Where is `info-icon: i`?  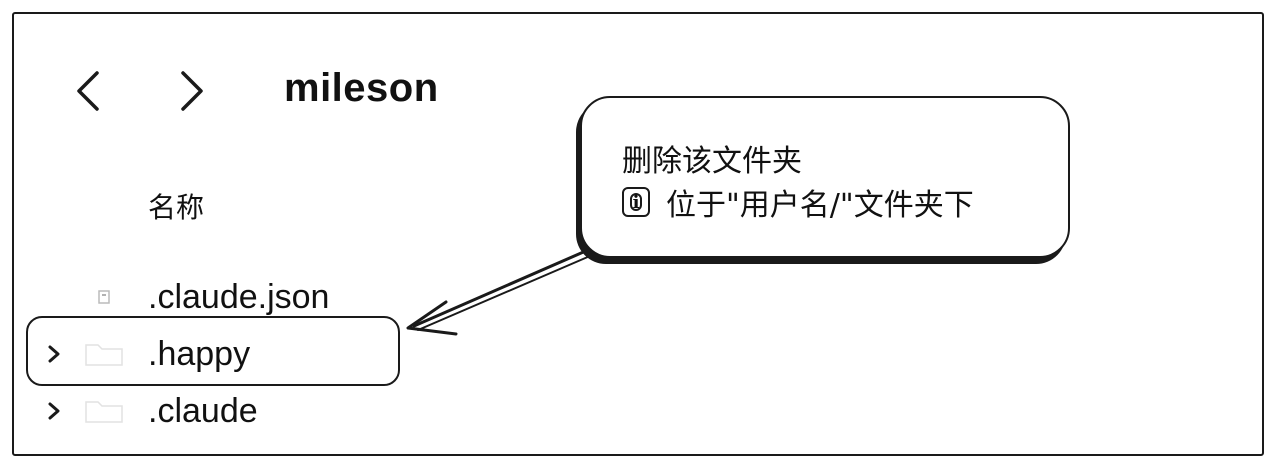 info-icon: i is located at coordinates (636, 202).